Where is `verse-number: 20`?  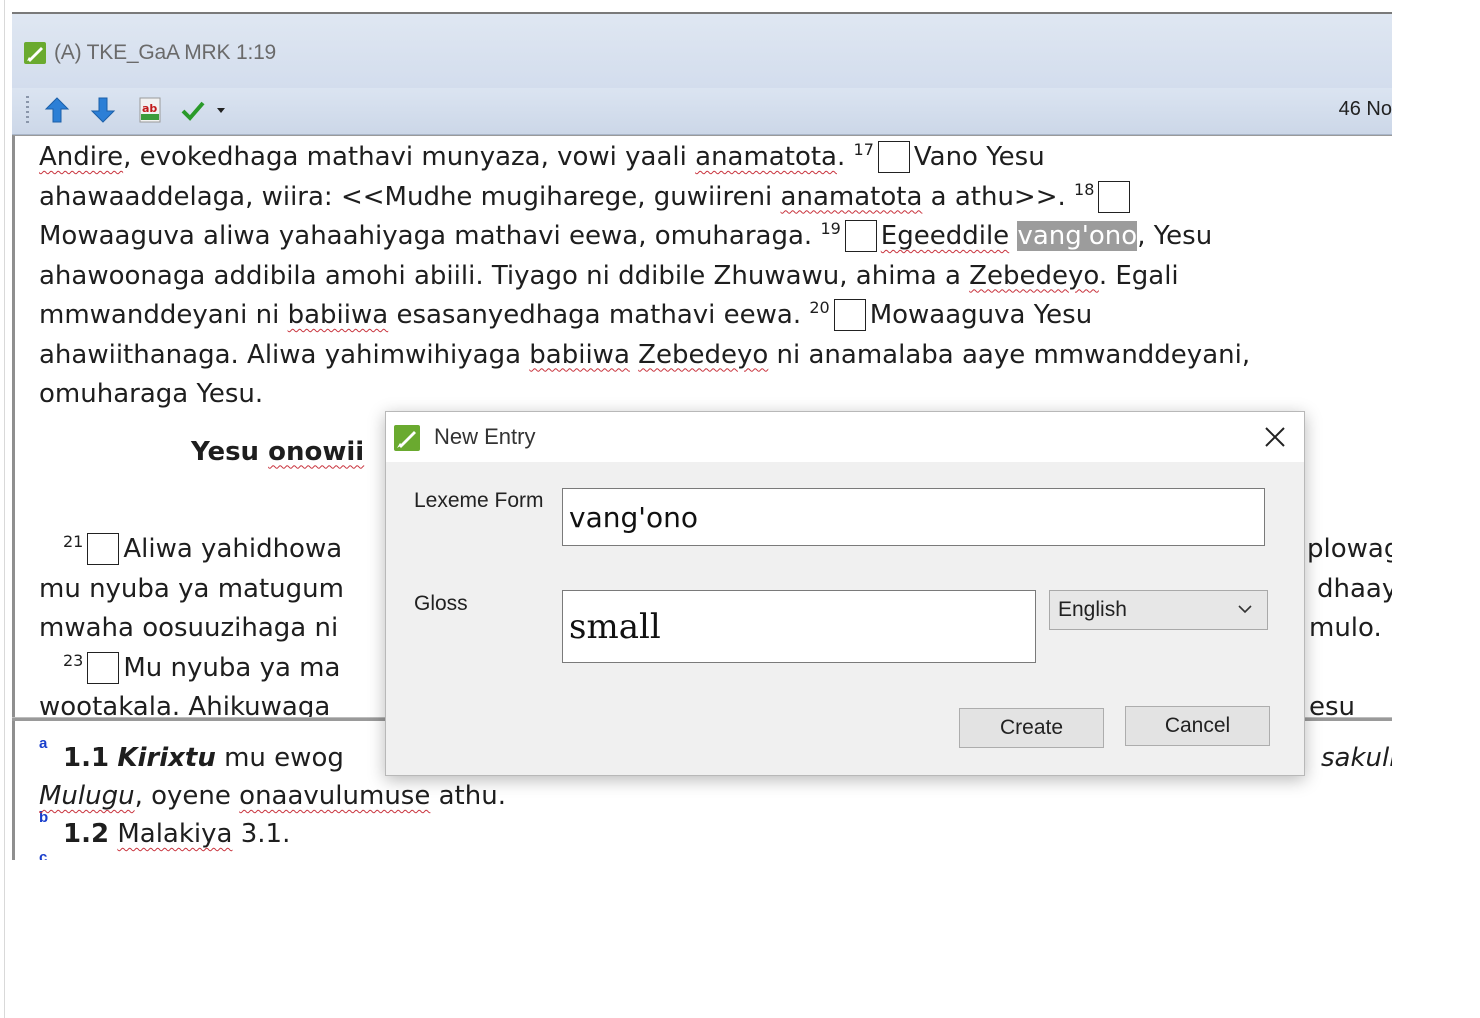
verse-number: 20 is located at coordinates (819, 307).